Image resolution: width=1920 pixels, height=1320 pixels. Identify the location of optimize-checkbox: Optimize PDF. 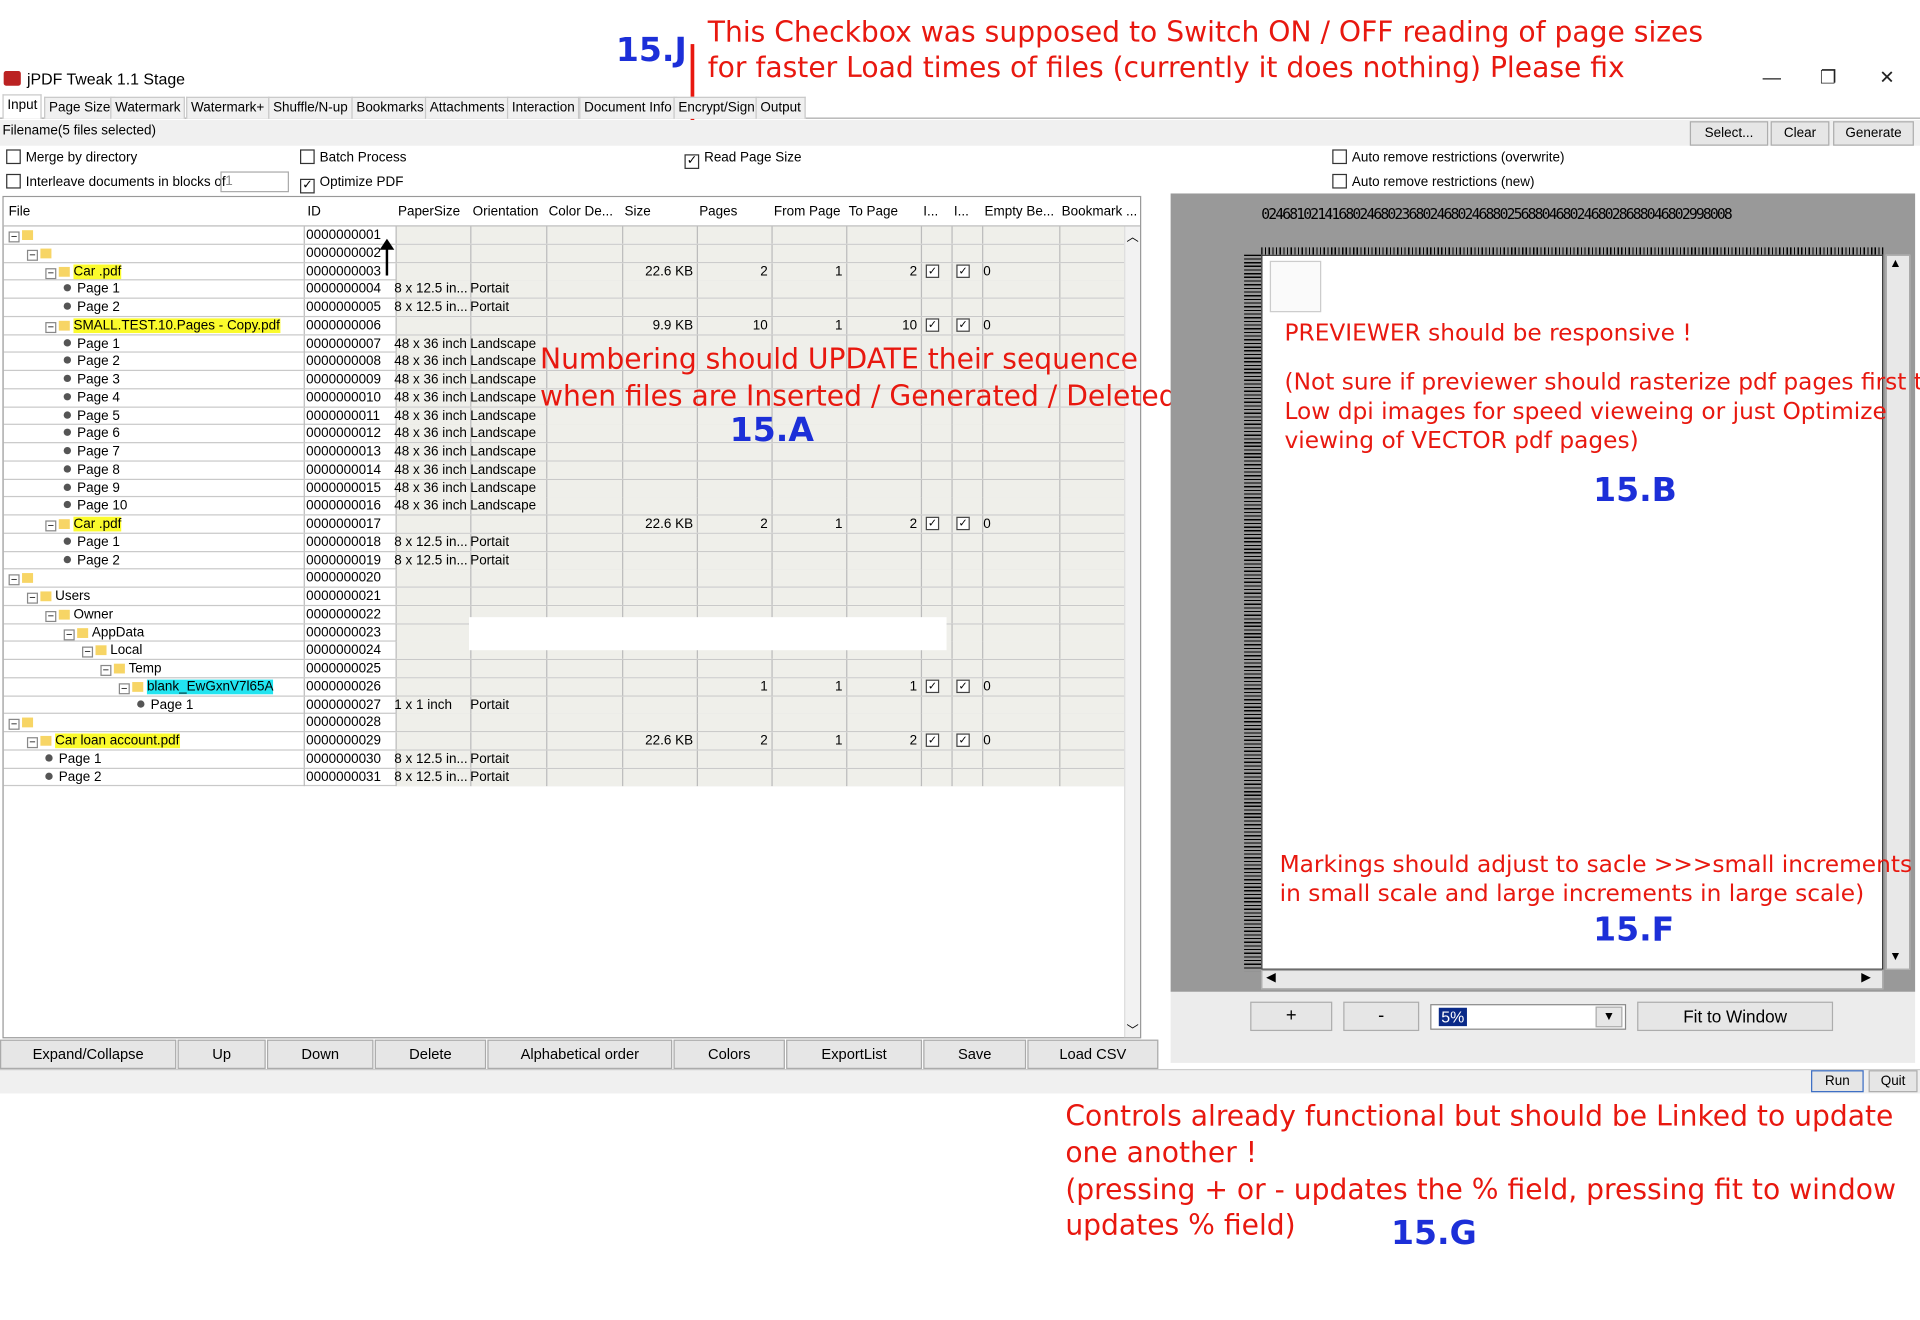
(351, 184).